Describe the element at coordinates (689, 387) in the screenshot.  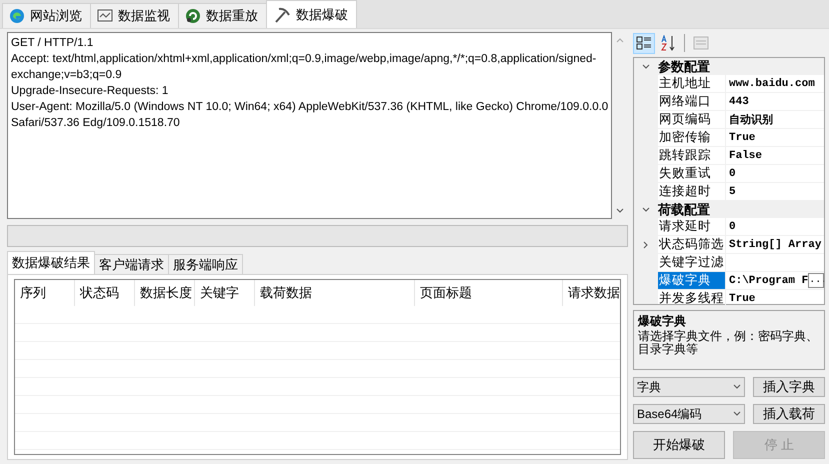
I see `dropdown: 字典` at that location.